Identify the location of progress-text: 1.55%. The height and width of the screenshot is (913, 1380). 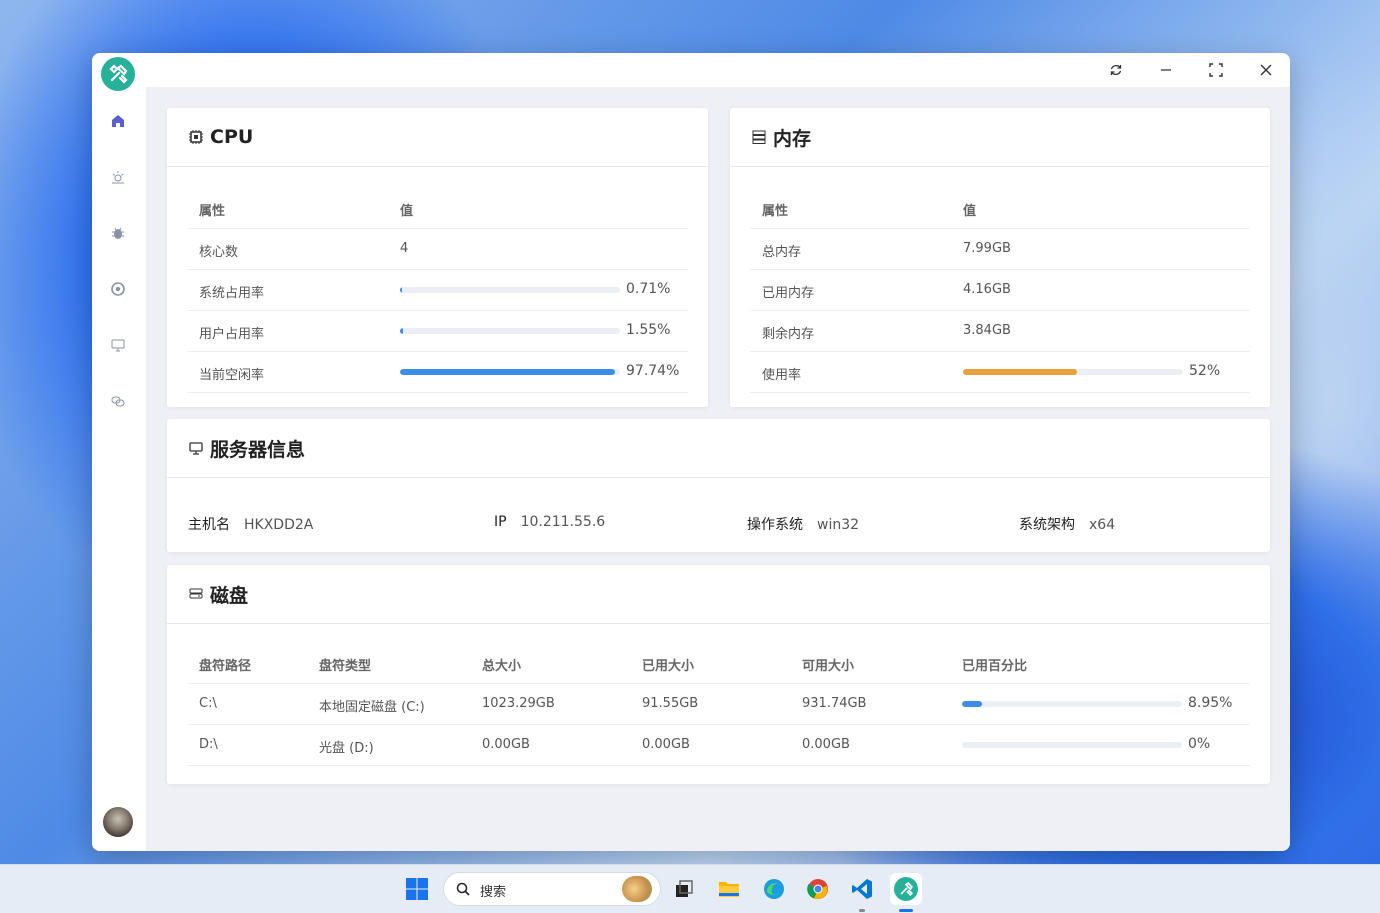
(648, 330).